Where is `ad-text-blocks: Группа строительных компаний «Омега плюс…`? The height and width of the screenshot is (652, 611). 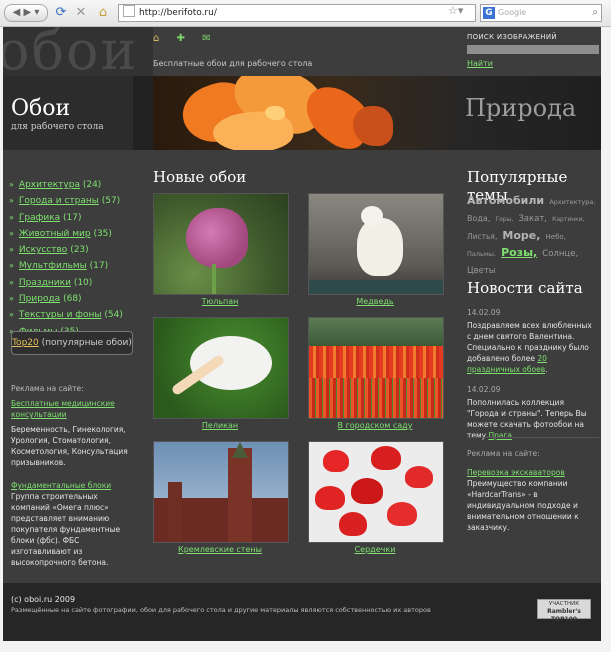
ad-text-blocks: Группа строительных компаний «Омега плюс… is located at coordinates (66, 529).